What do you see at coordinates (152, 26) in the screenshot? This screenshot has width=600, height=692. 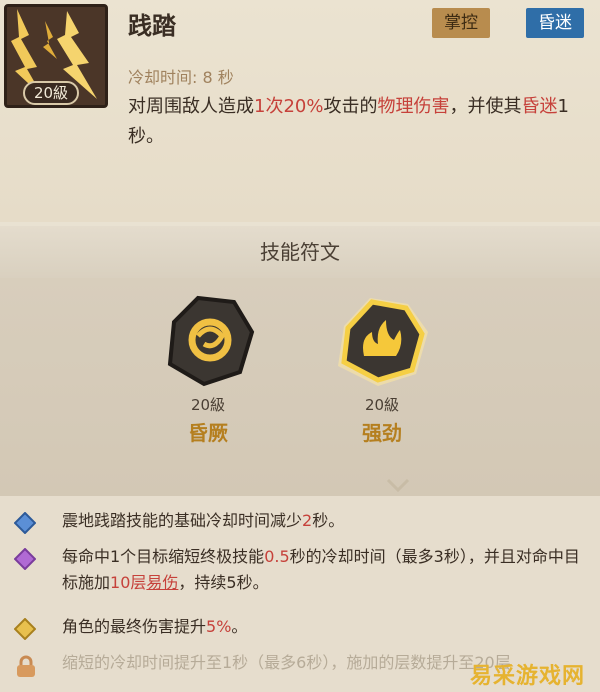 I see `skill-title: 践踏` at bounding box center [152, 26].